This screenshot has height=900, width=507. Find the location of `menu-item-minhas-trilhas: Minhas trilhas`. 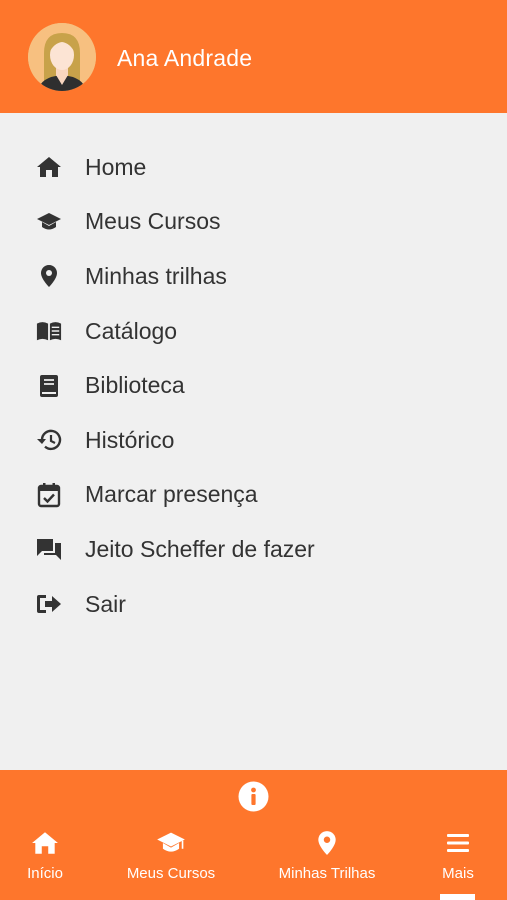

menu-item-minhas-trilhas: Minhas trilhas is located at coordinates (253, 276).